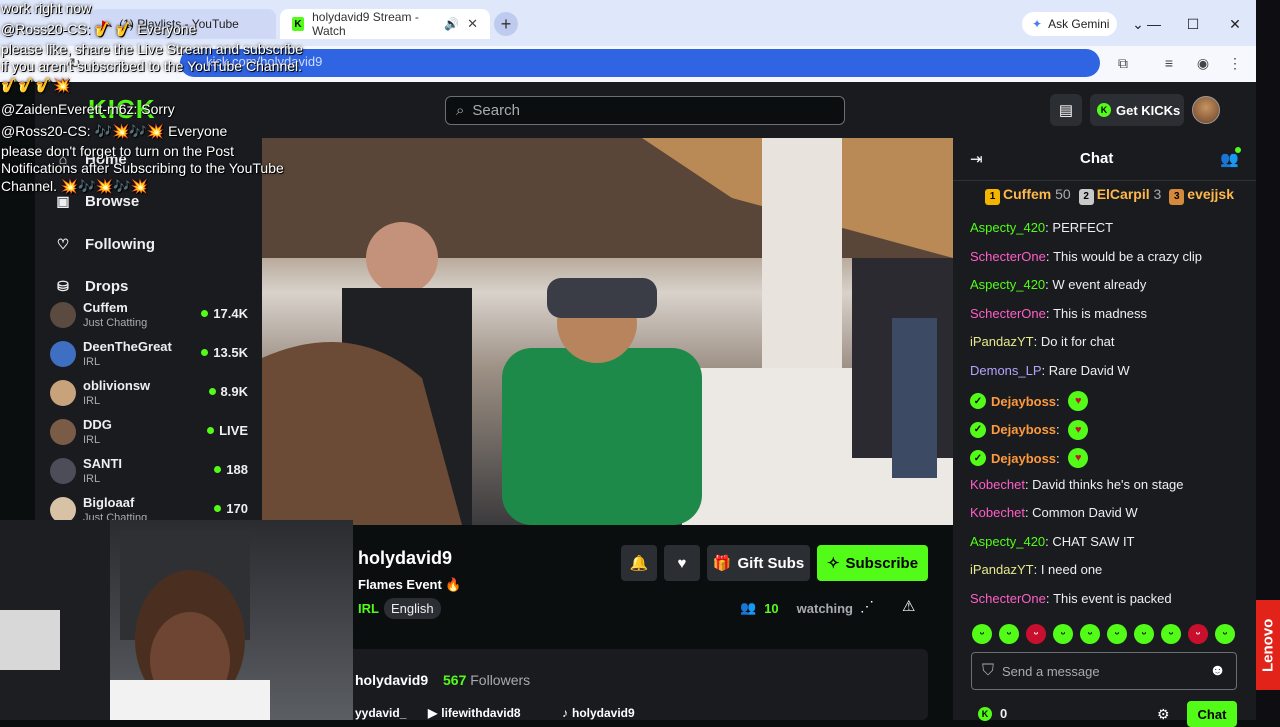 The height and width of the screenshot is (727, 1280). Describe the element at coordinates (1201, 196) in the screenshot. I see `leaderboard-entry: 3 evejjsk` at that location.